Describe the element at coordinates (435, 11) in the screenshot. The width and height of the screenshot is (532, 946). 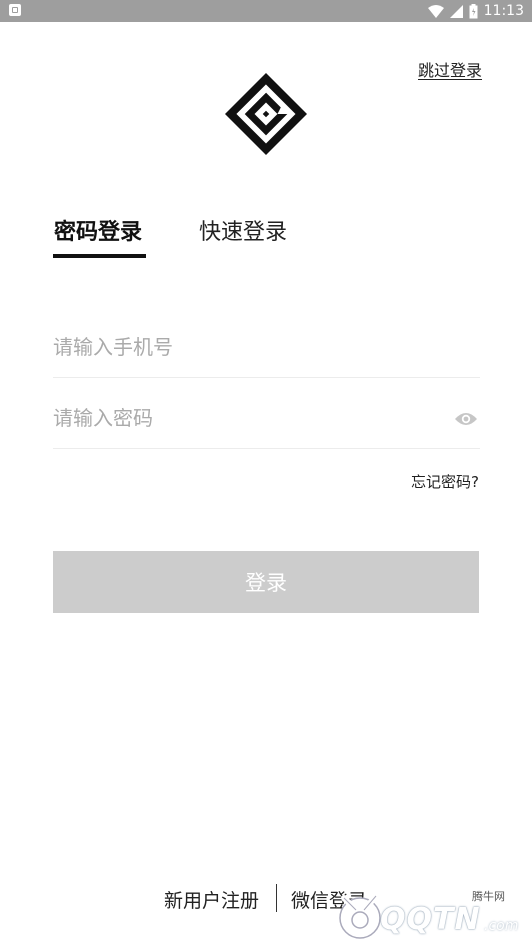
I see `wifi-icon` at that location.